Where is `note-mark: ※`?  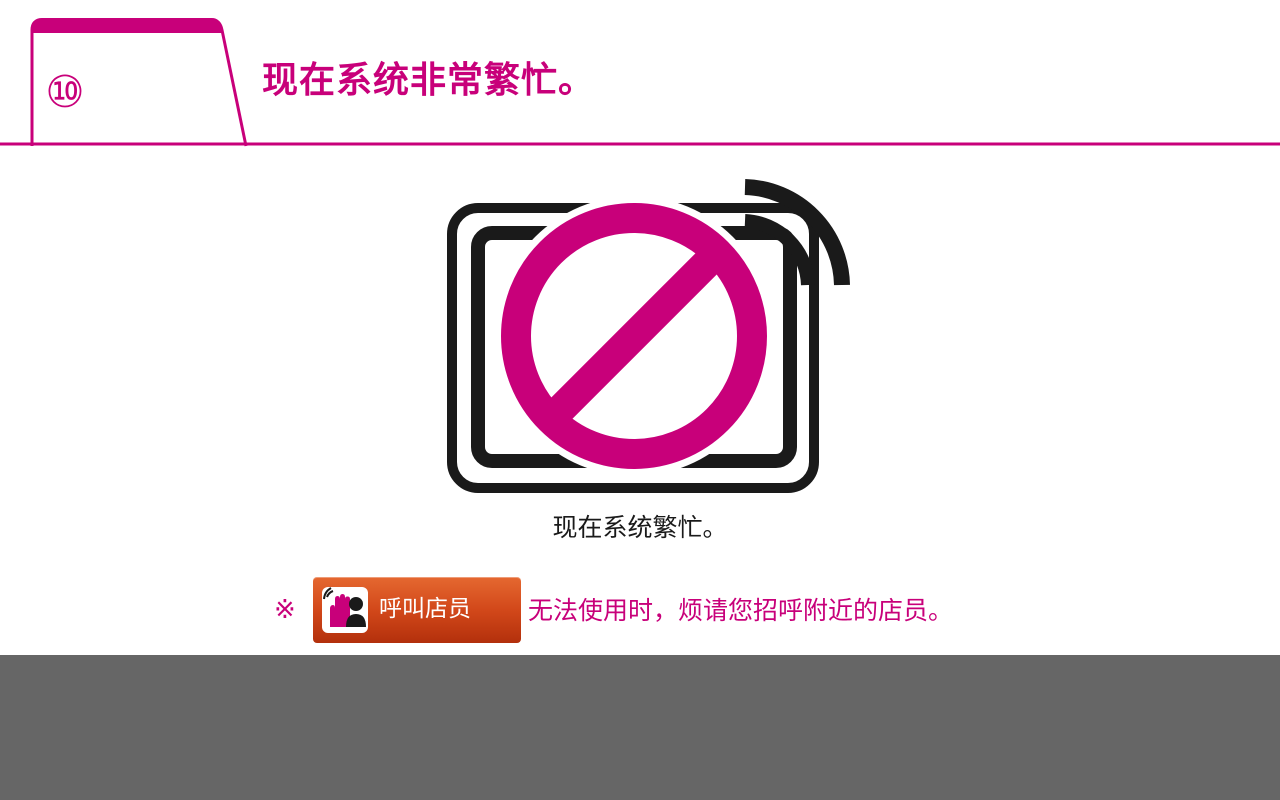 note-mark: ※ is located at coordinates (285, 610).